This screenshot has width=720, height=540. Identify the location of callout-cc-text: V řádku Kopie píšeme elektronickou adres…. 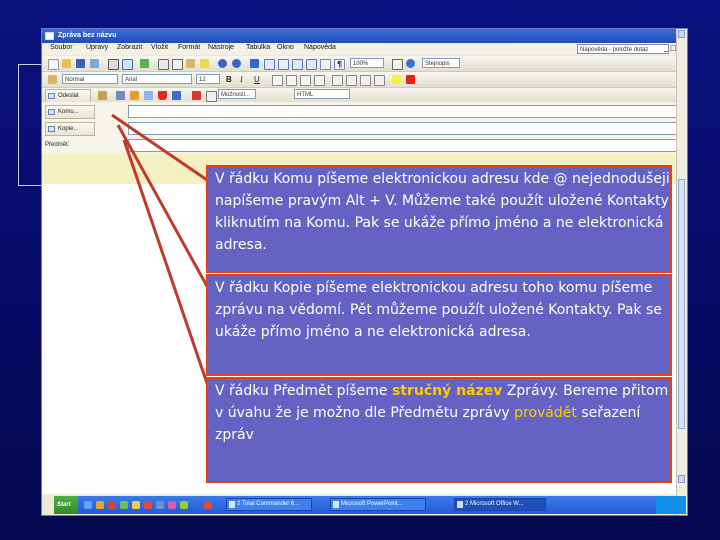
(438, 310).